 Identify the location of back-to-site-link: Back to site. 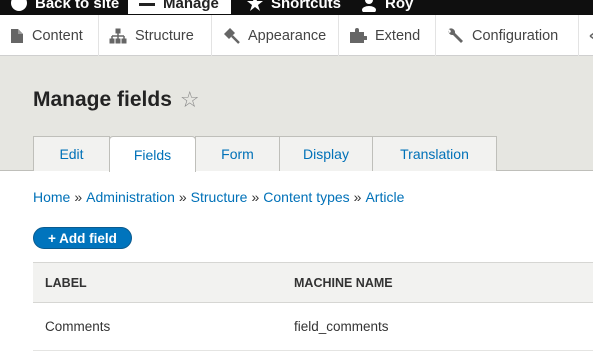
(64, 7).